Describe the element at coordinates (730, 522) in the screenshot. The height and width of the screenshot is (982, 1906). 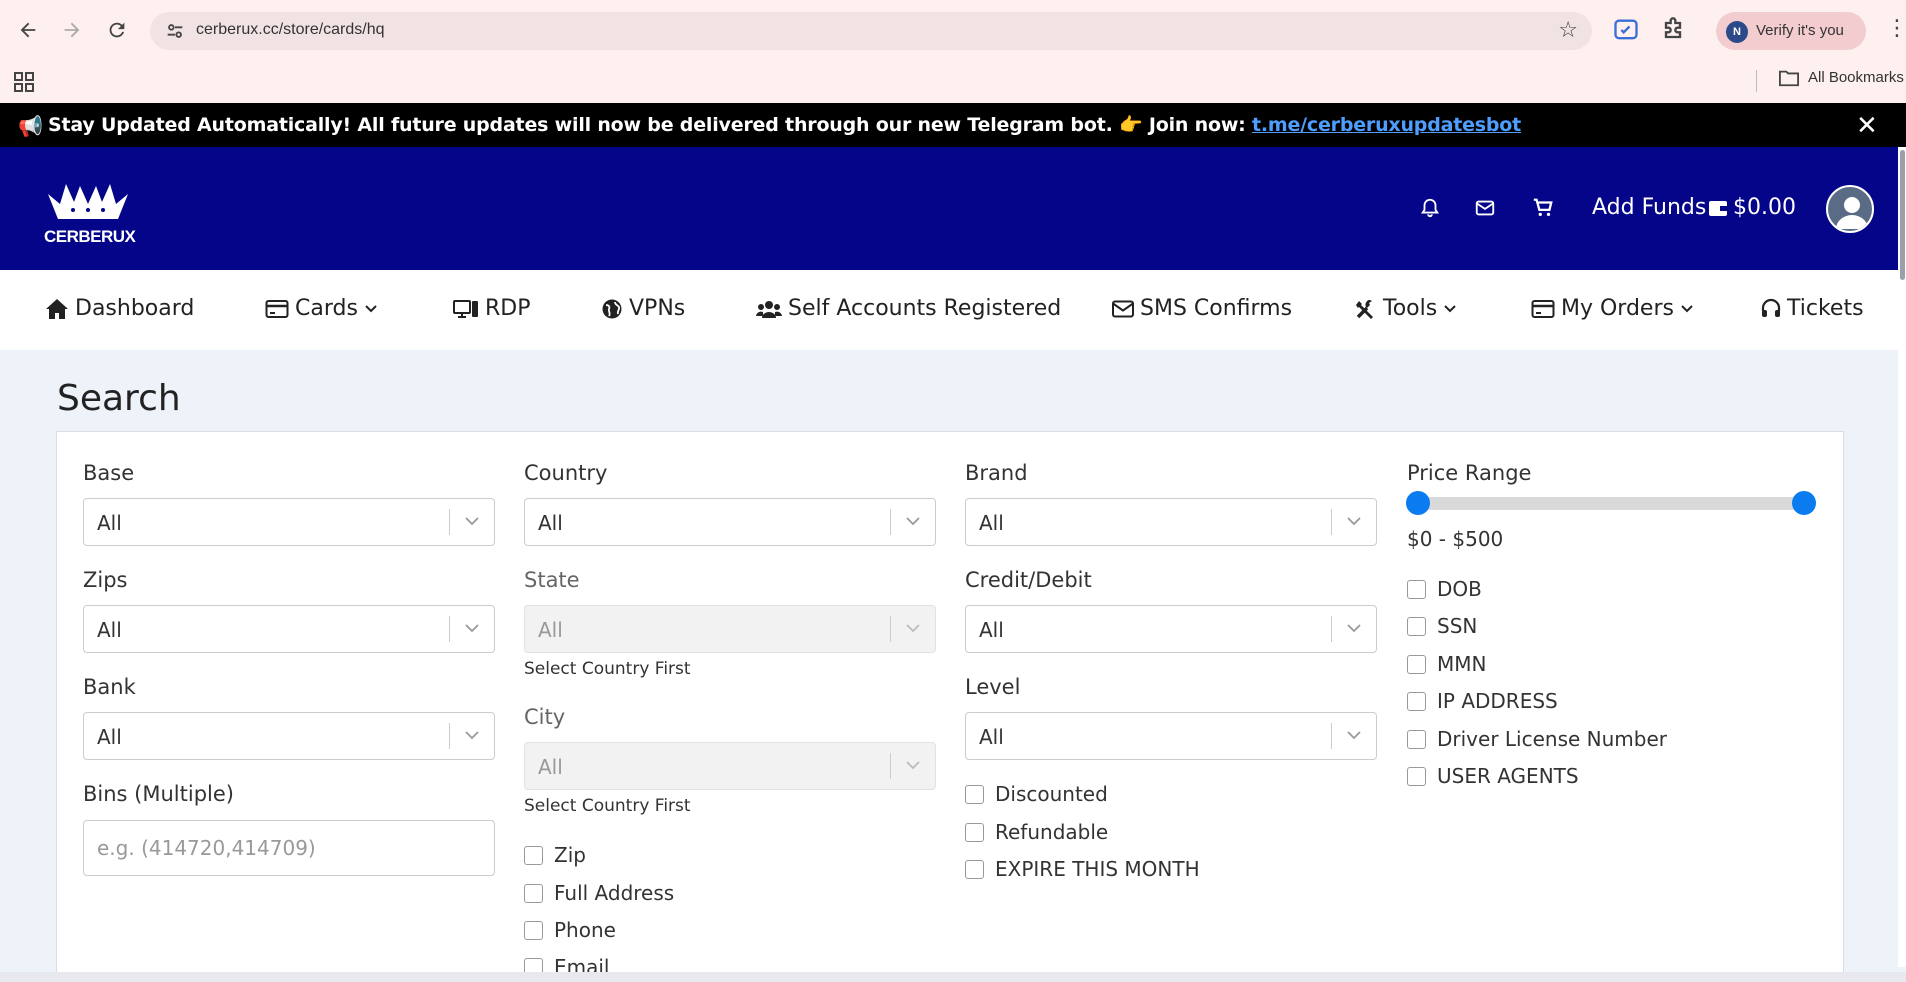
I see `country-select: All` at that location.